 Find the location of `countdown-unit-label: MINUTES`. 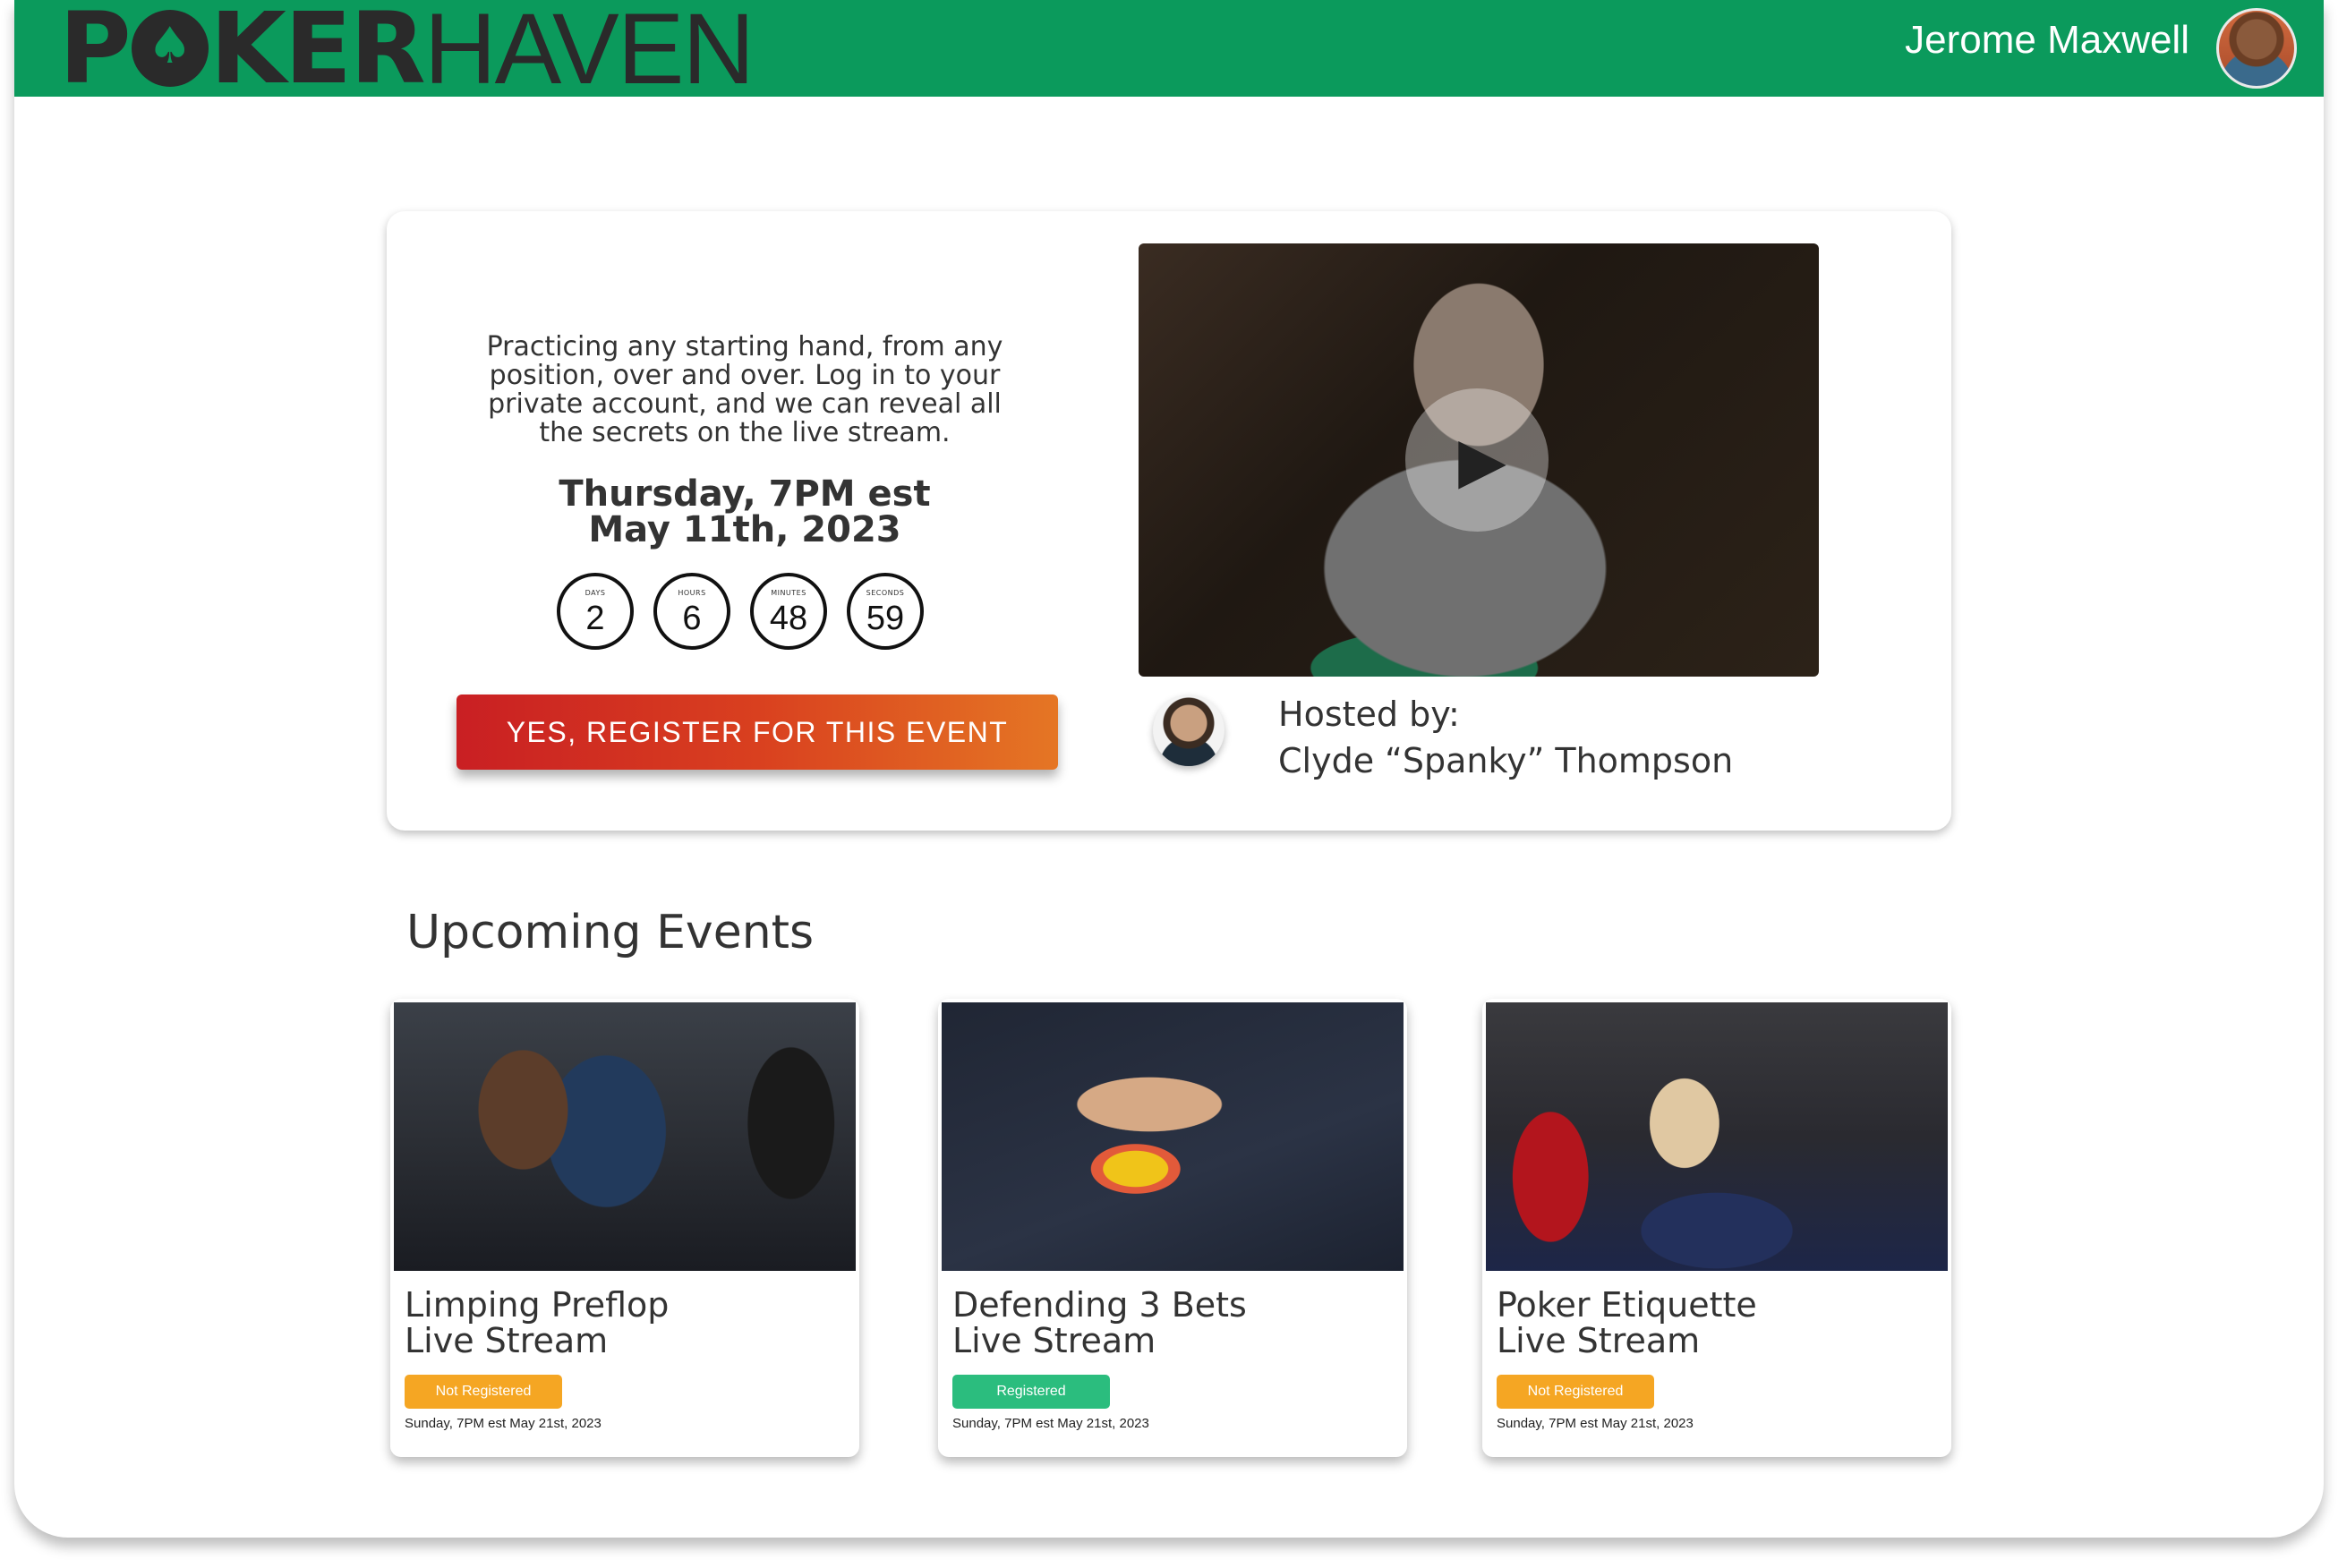

countdown-unit-label: MINUTES is located at coordinates (788, 593).